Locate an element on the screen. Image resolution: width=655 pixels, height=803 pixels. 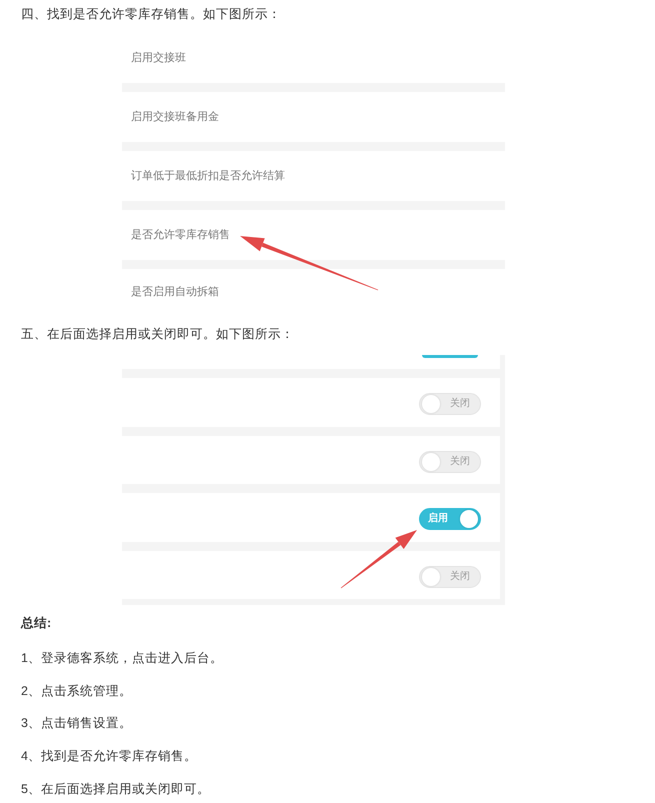
step-heading: 四、找到是否允许零库存销售。如下图所示： is located at coordinates (151, 14).